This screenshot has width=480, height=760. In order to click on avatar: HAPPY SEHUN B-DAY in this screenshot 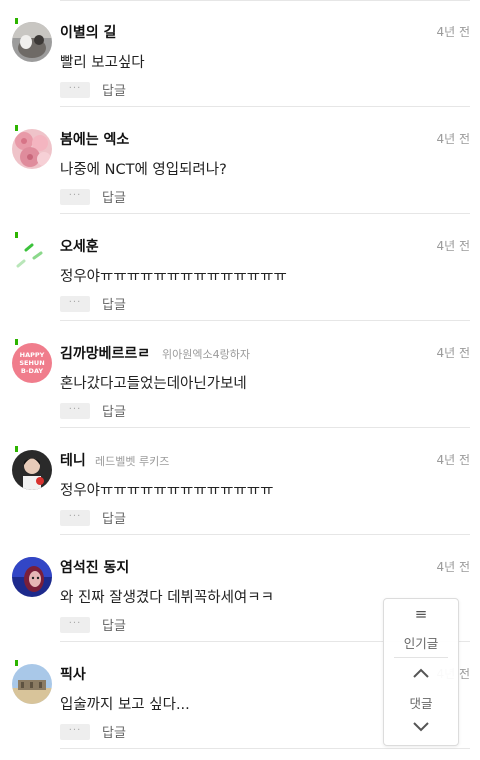, I will do `click(32, 363)`.